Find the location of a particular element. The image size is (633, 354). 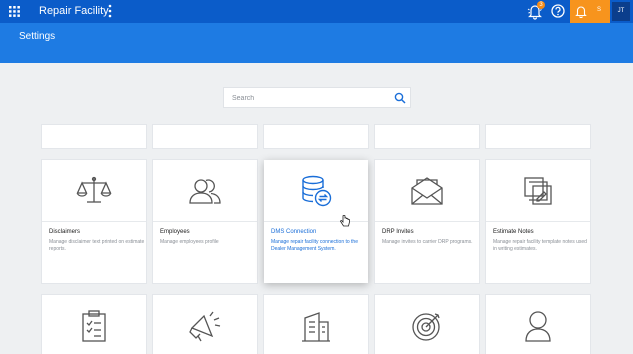

help-icon is located at coordinates (558, 11).